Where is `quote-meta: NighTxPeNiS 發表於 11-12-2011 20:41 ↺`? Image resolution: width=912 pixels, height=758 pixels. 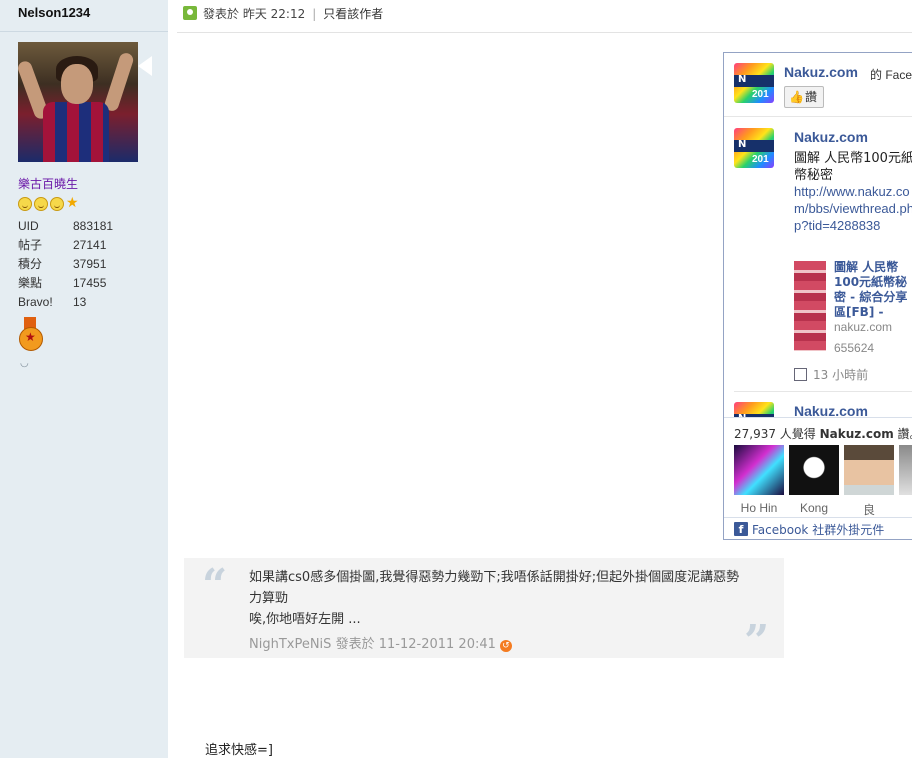
quote-meta: NighTxPeNiS 發表於 11-12-2011 20:41 ↺ is located at coordinates (380, 642).